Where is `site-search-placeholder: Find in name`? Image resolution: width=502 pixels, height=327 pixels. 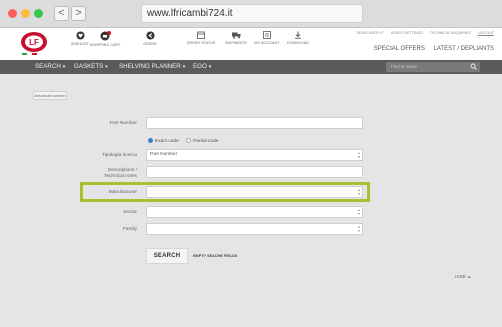 site-search-placeholder: Find in name is located at coordinates (404, 66).